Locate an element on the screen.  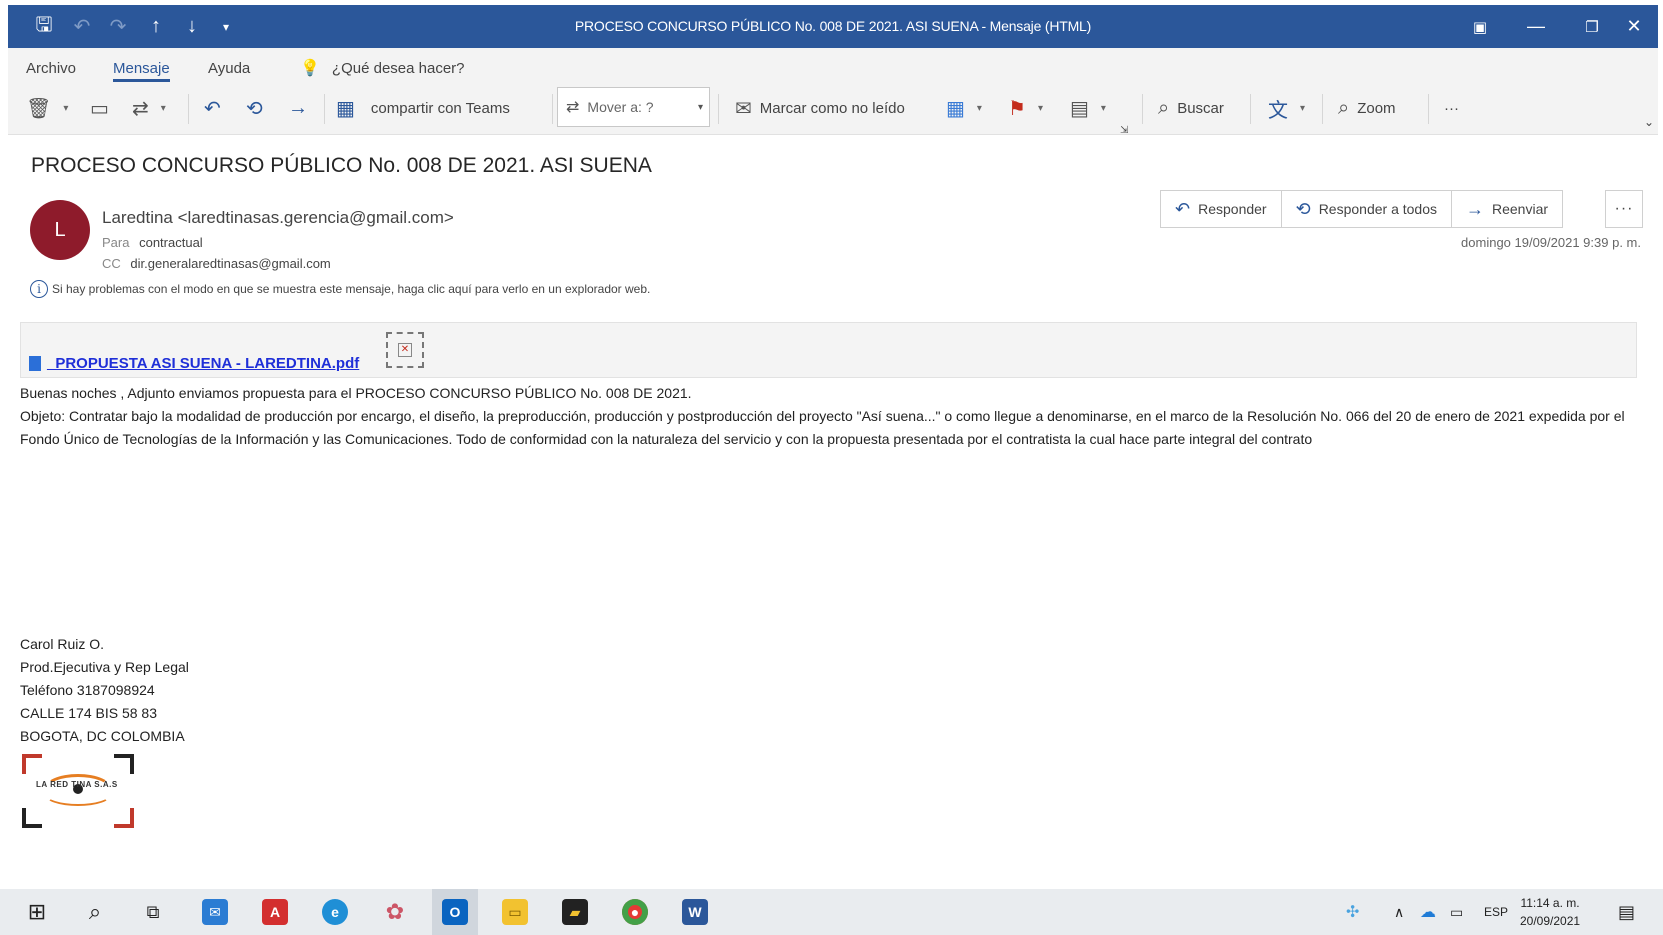
reply-button: ↶ is located at coordinates (216, 108).